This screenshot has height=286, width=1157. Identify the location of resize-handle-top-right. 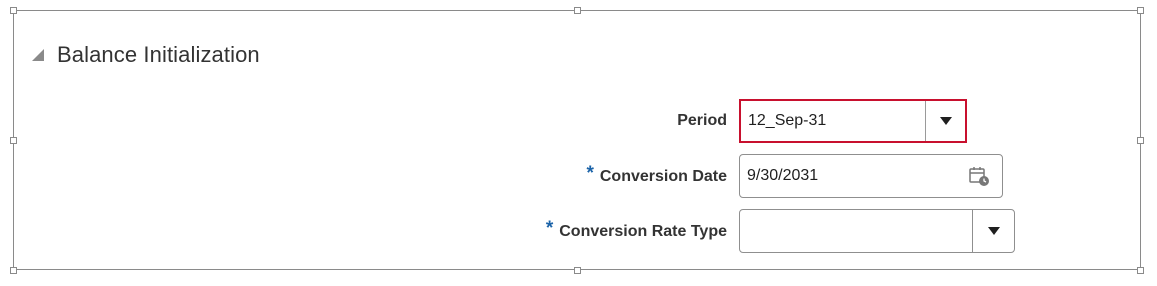
(1140, 10).